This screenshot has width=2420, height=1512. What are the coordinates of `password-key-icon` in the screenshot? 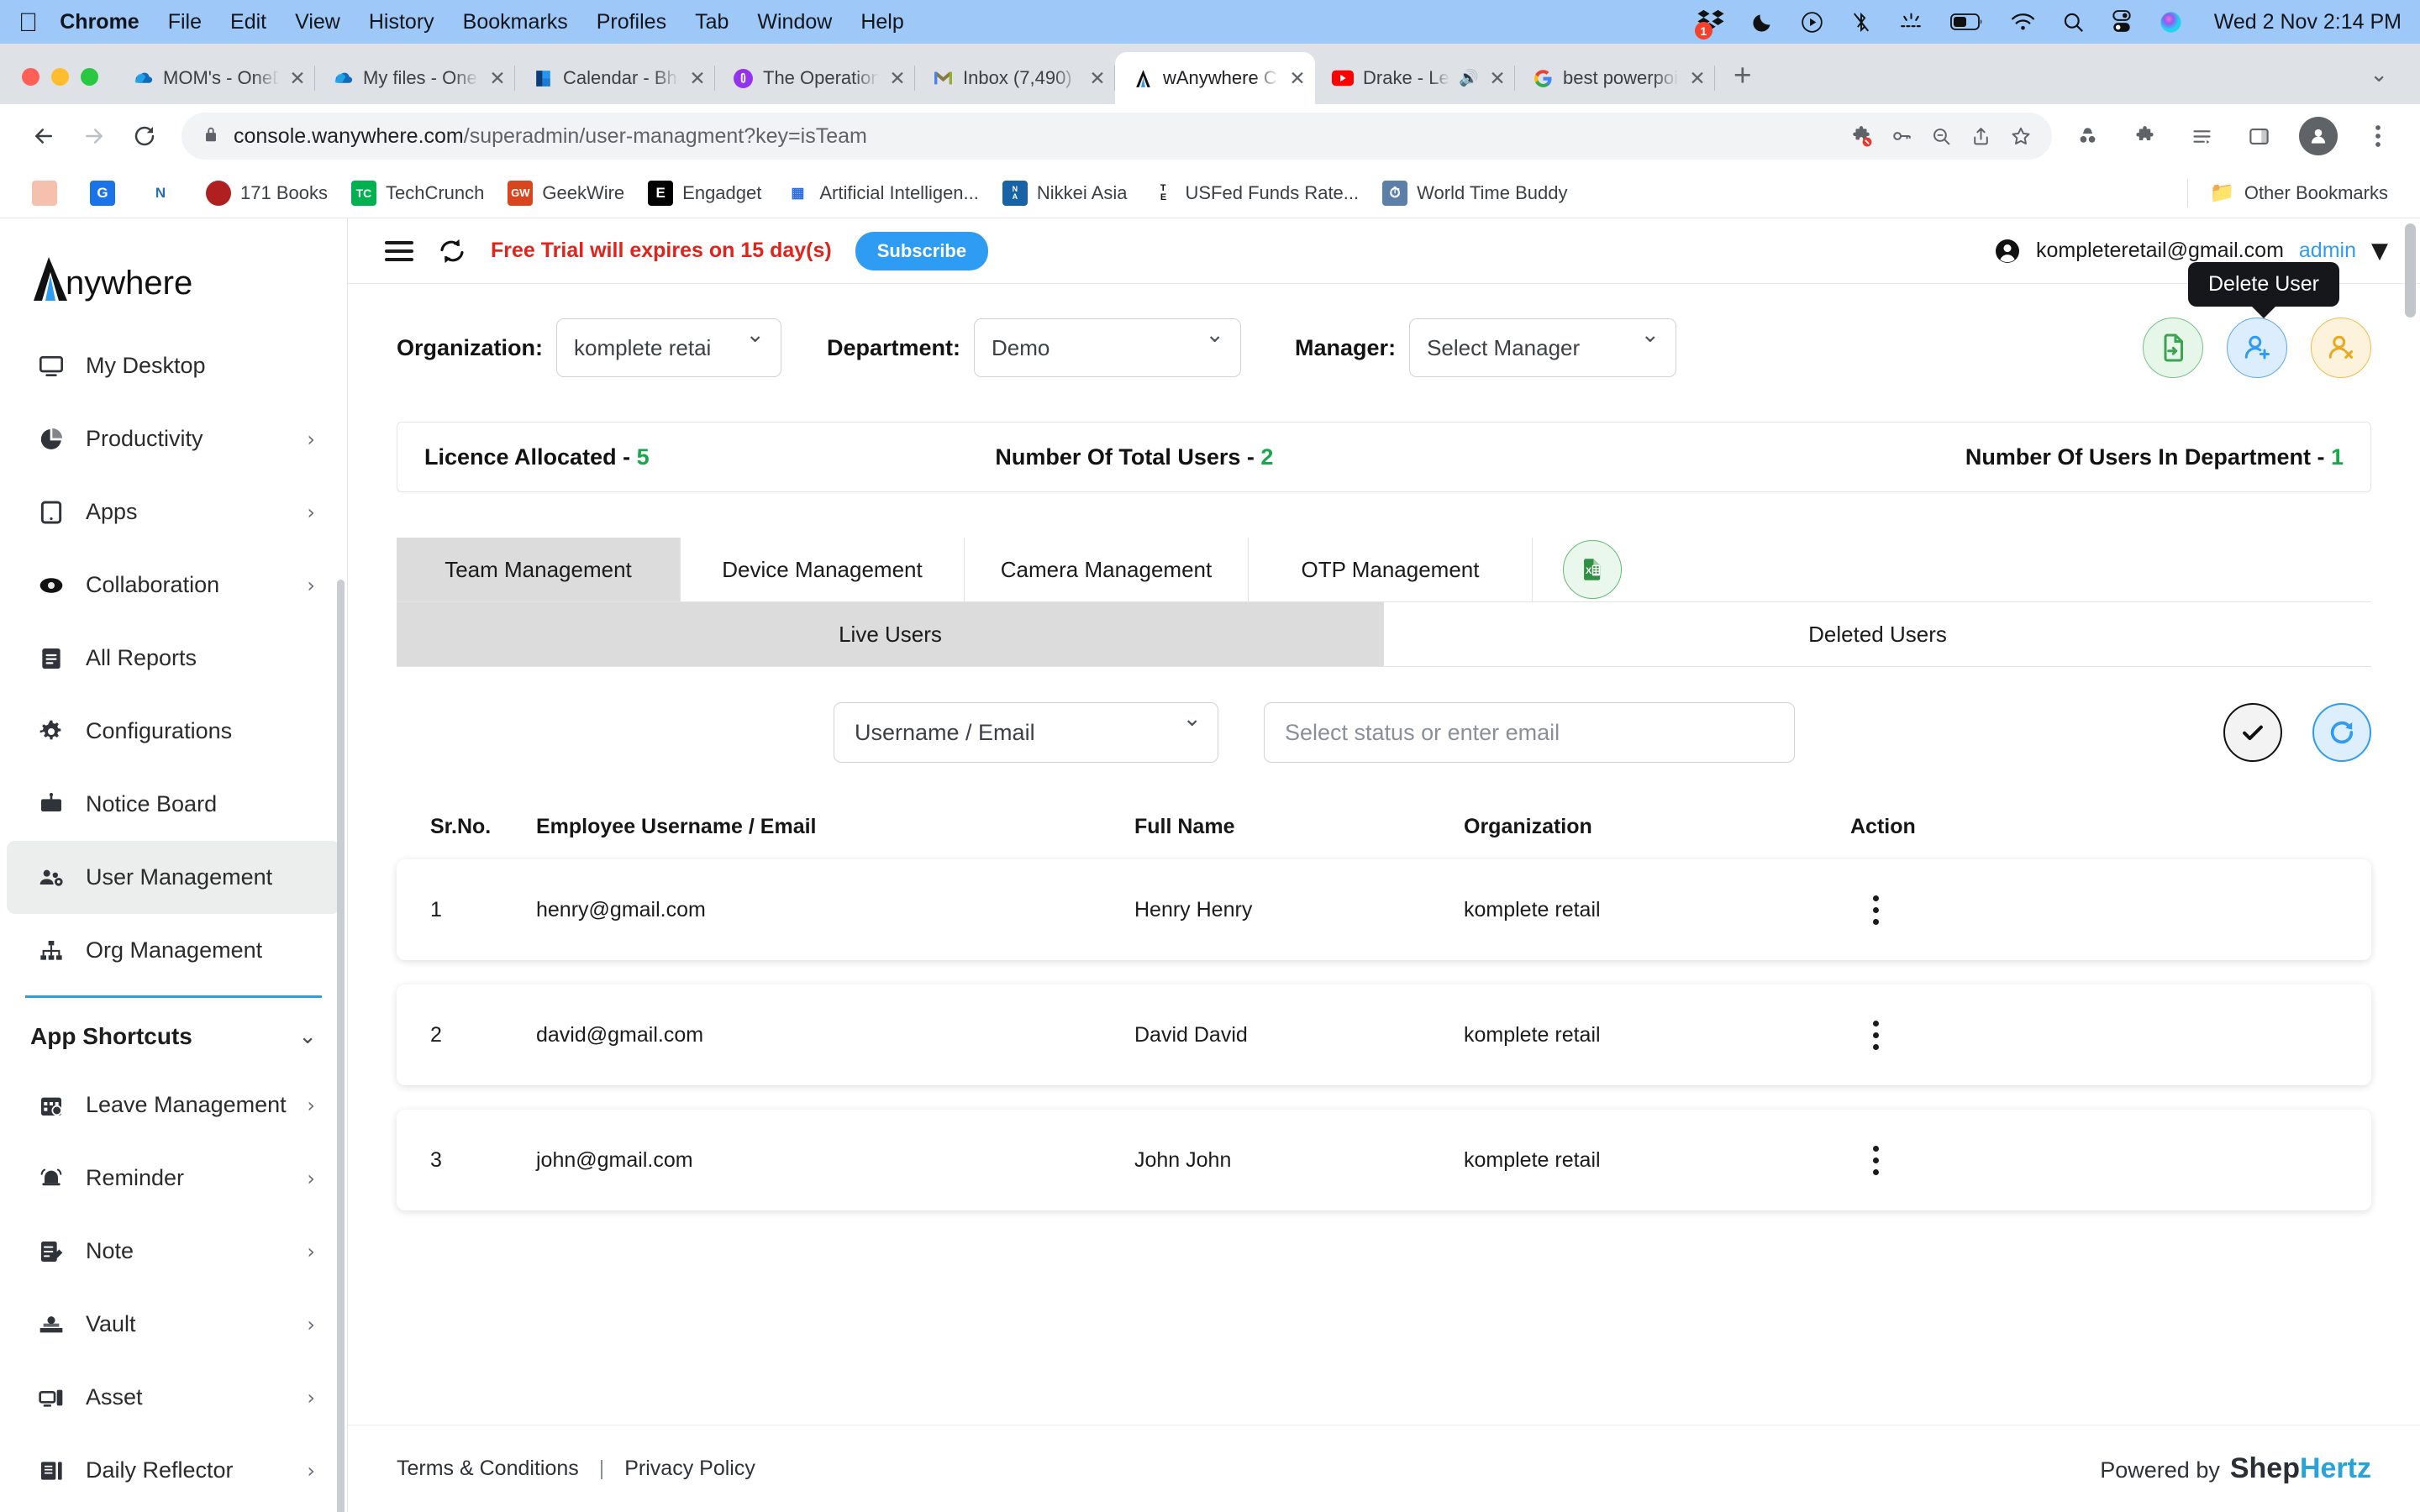 It's located at (1902, 136).